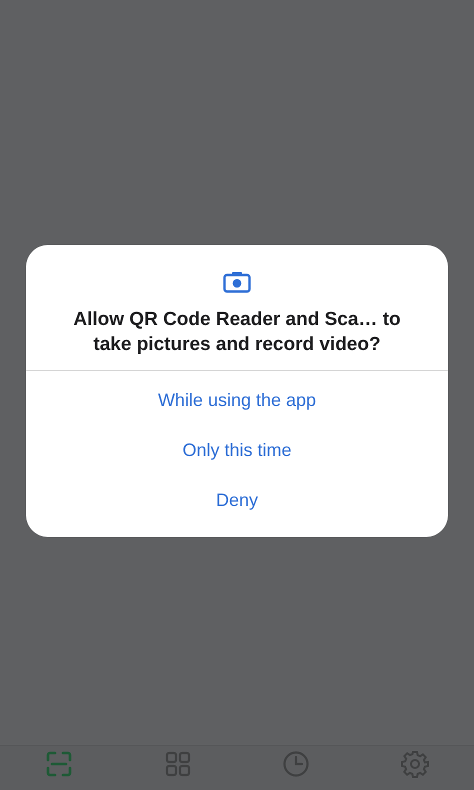 The height and width of the screenshot is (790, 474). Describe the element at coordinates (59, 764) in the screenshot. I see `scan-icon` at that location.